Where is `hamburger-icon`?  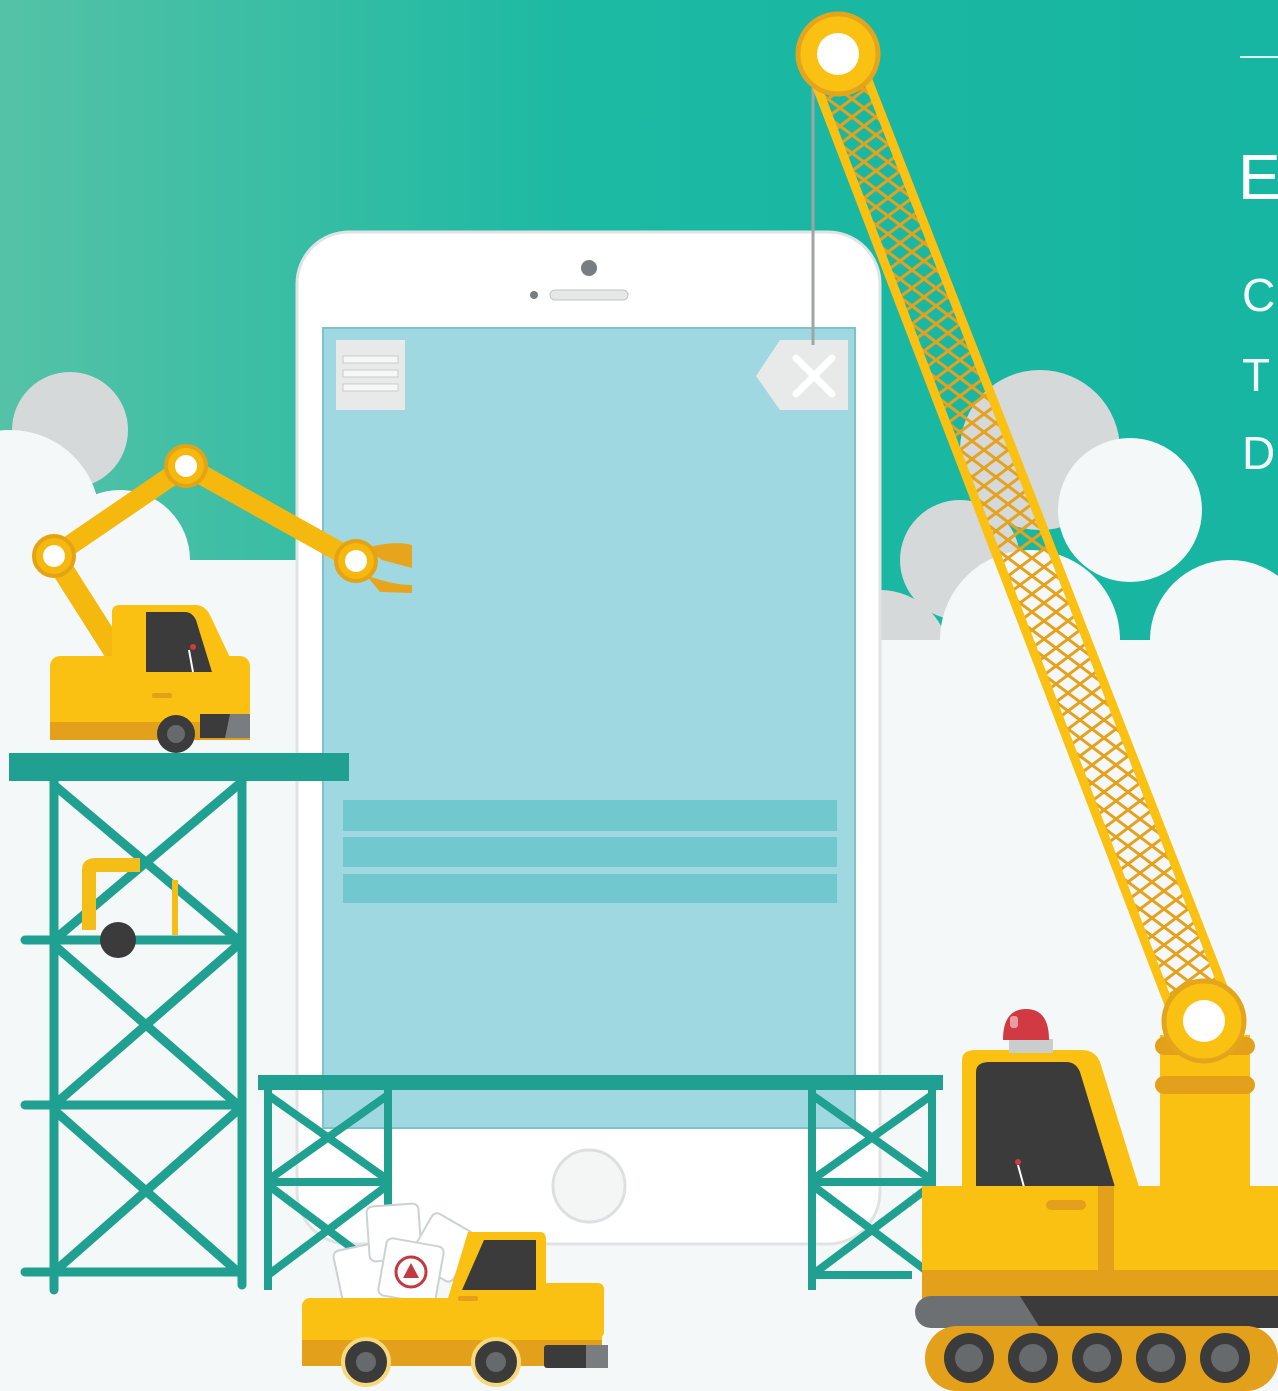
hamburger-icon is located at coordinates (370, 375).